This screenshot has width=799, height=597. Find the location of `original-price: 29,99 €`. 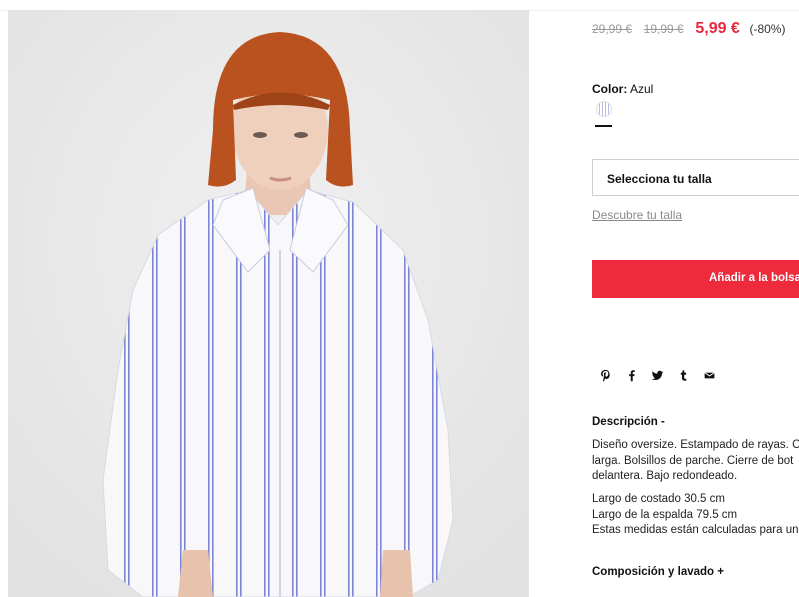

original-price: 29,99 € is located at coordinates (612, 29).